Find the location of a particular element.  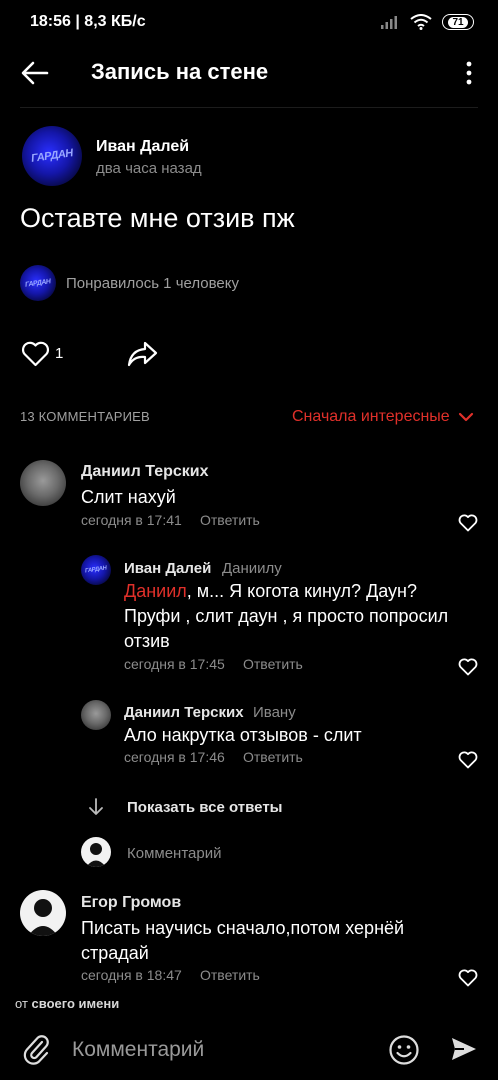

reply-avatar: ГАРДАН is located at coordinates (96, 570).